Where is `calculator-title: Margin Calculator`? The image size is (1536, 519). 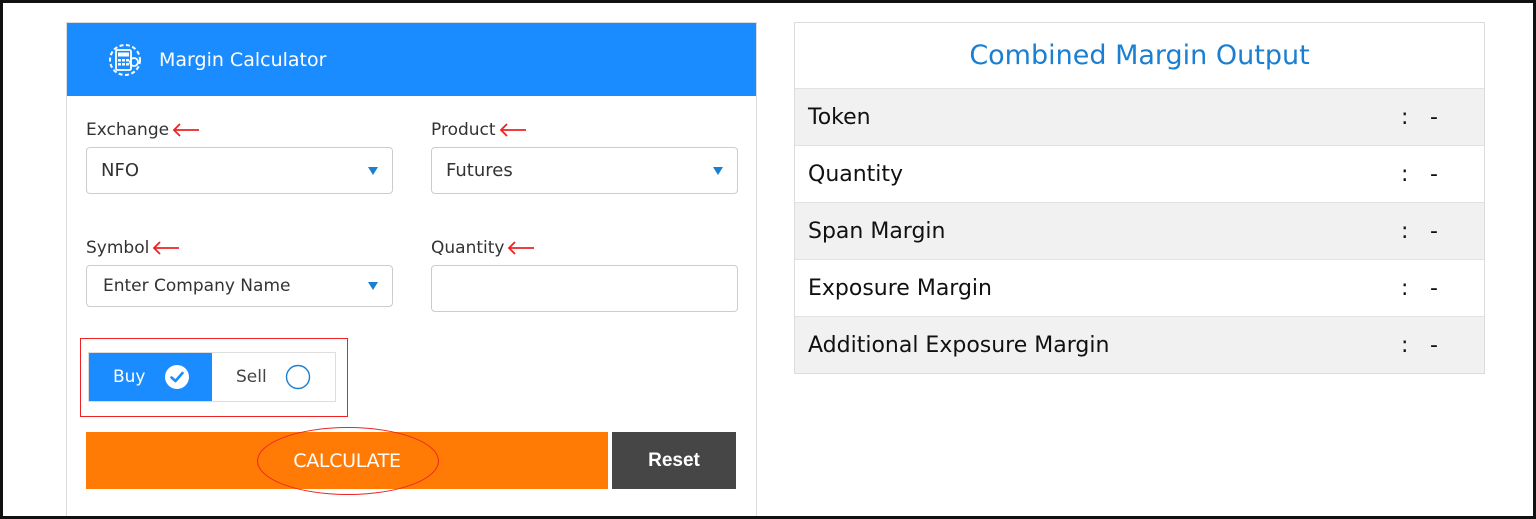 calculator-title: Margin Calculator is located at coordinates (243, 59).